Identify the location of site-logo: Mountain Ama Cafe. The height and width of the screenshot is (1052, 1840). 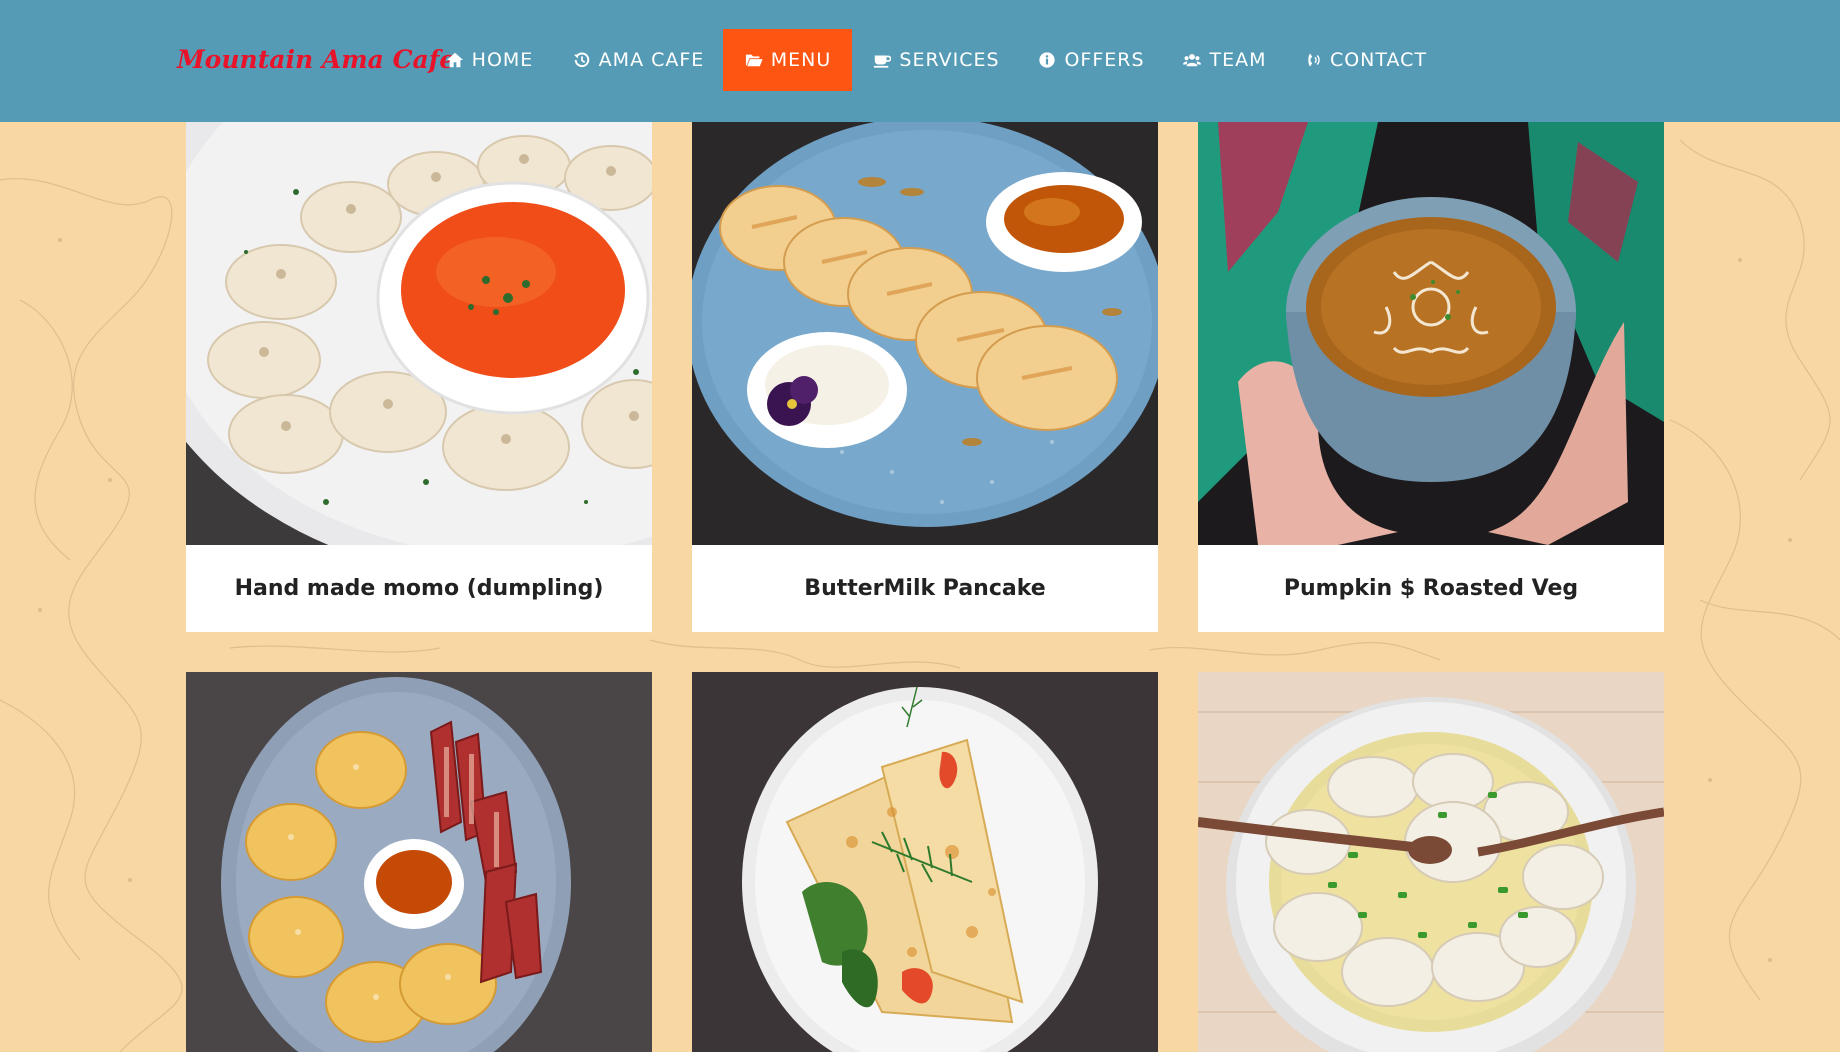
(316, 60).